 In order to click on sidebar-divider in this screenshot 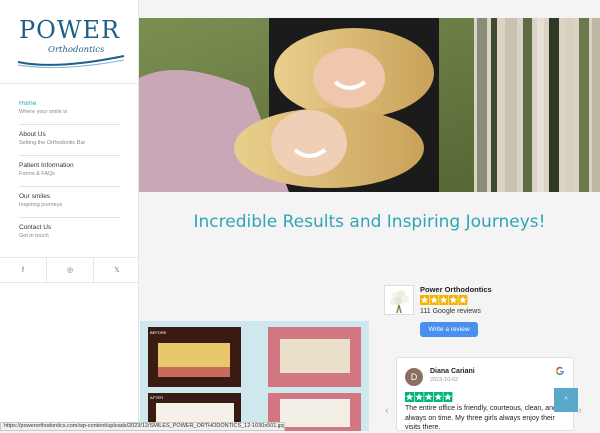, I will do `click(69, 83)`.